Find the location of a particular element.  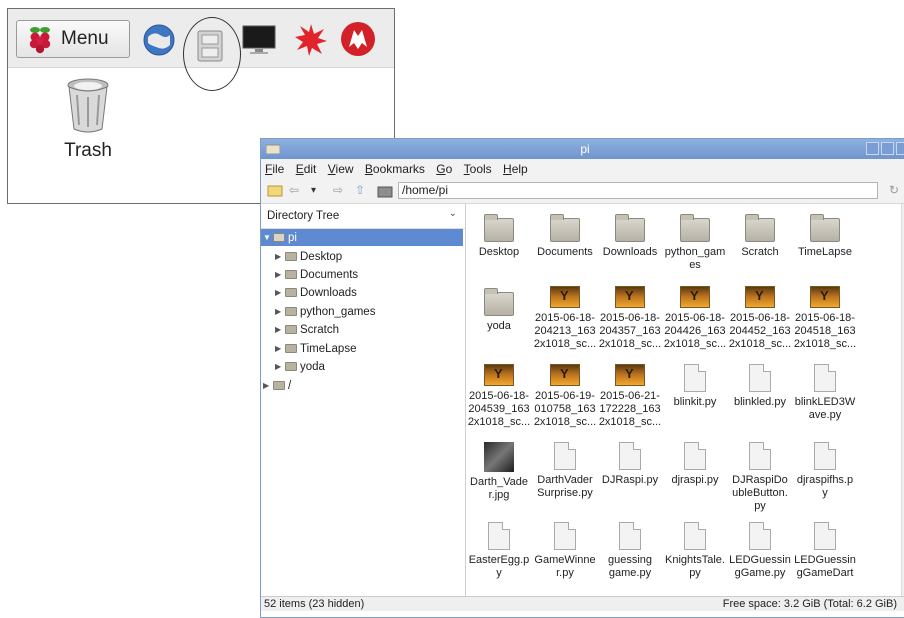

taskbar: Menu is located at coordinates (201, 50).